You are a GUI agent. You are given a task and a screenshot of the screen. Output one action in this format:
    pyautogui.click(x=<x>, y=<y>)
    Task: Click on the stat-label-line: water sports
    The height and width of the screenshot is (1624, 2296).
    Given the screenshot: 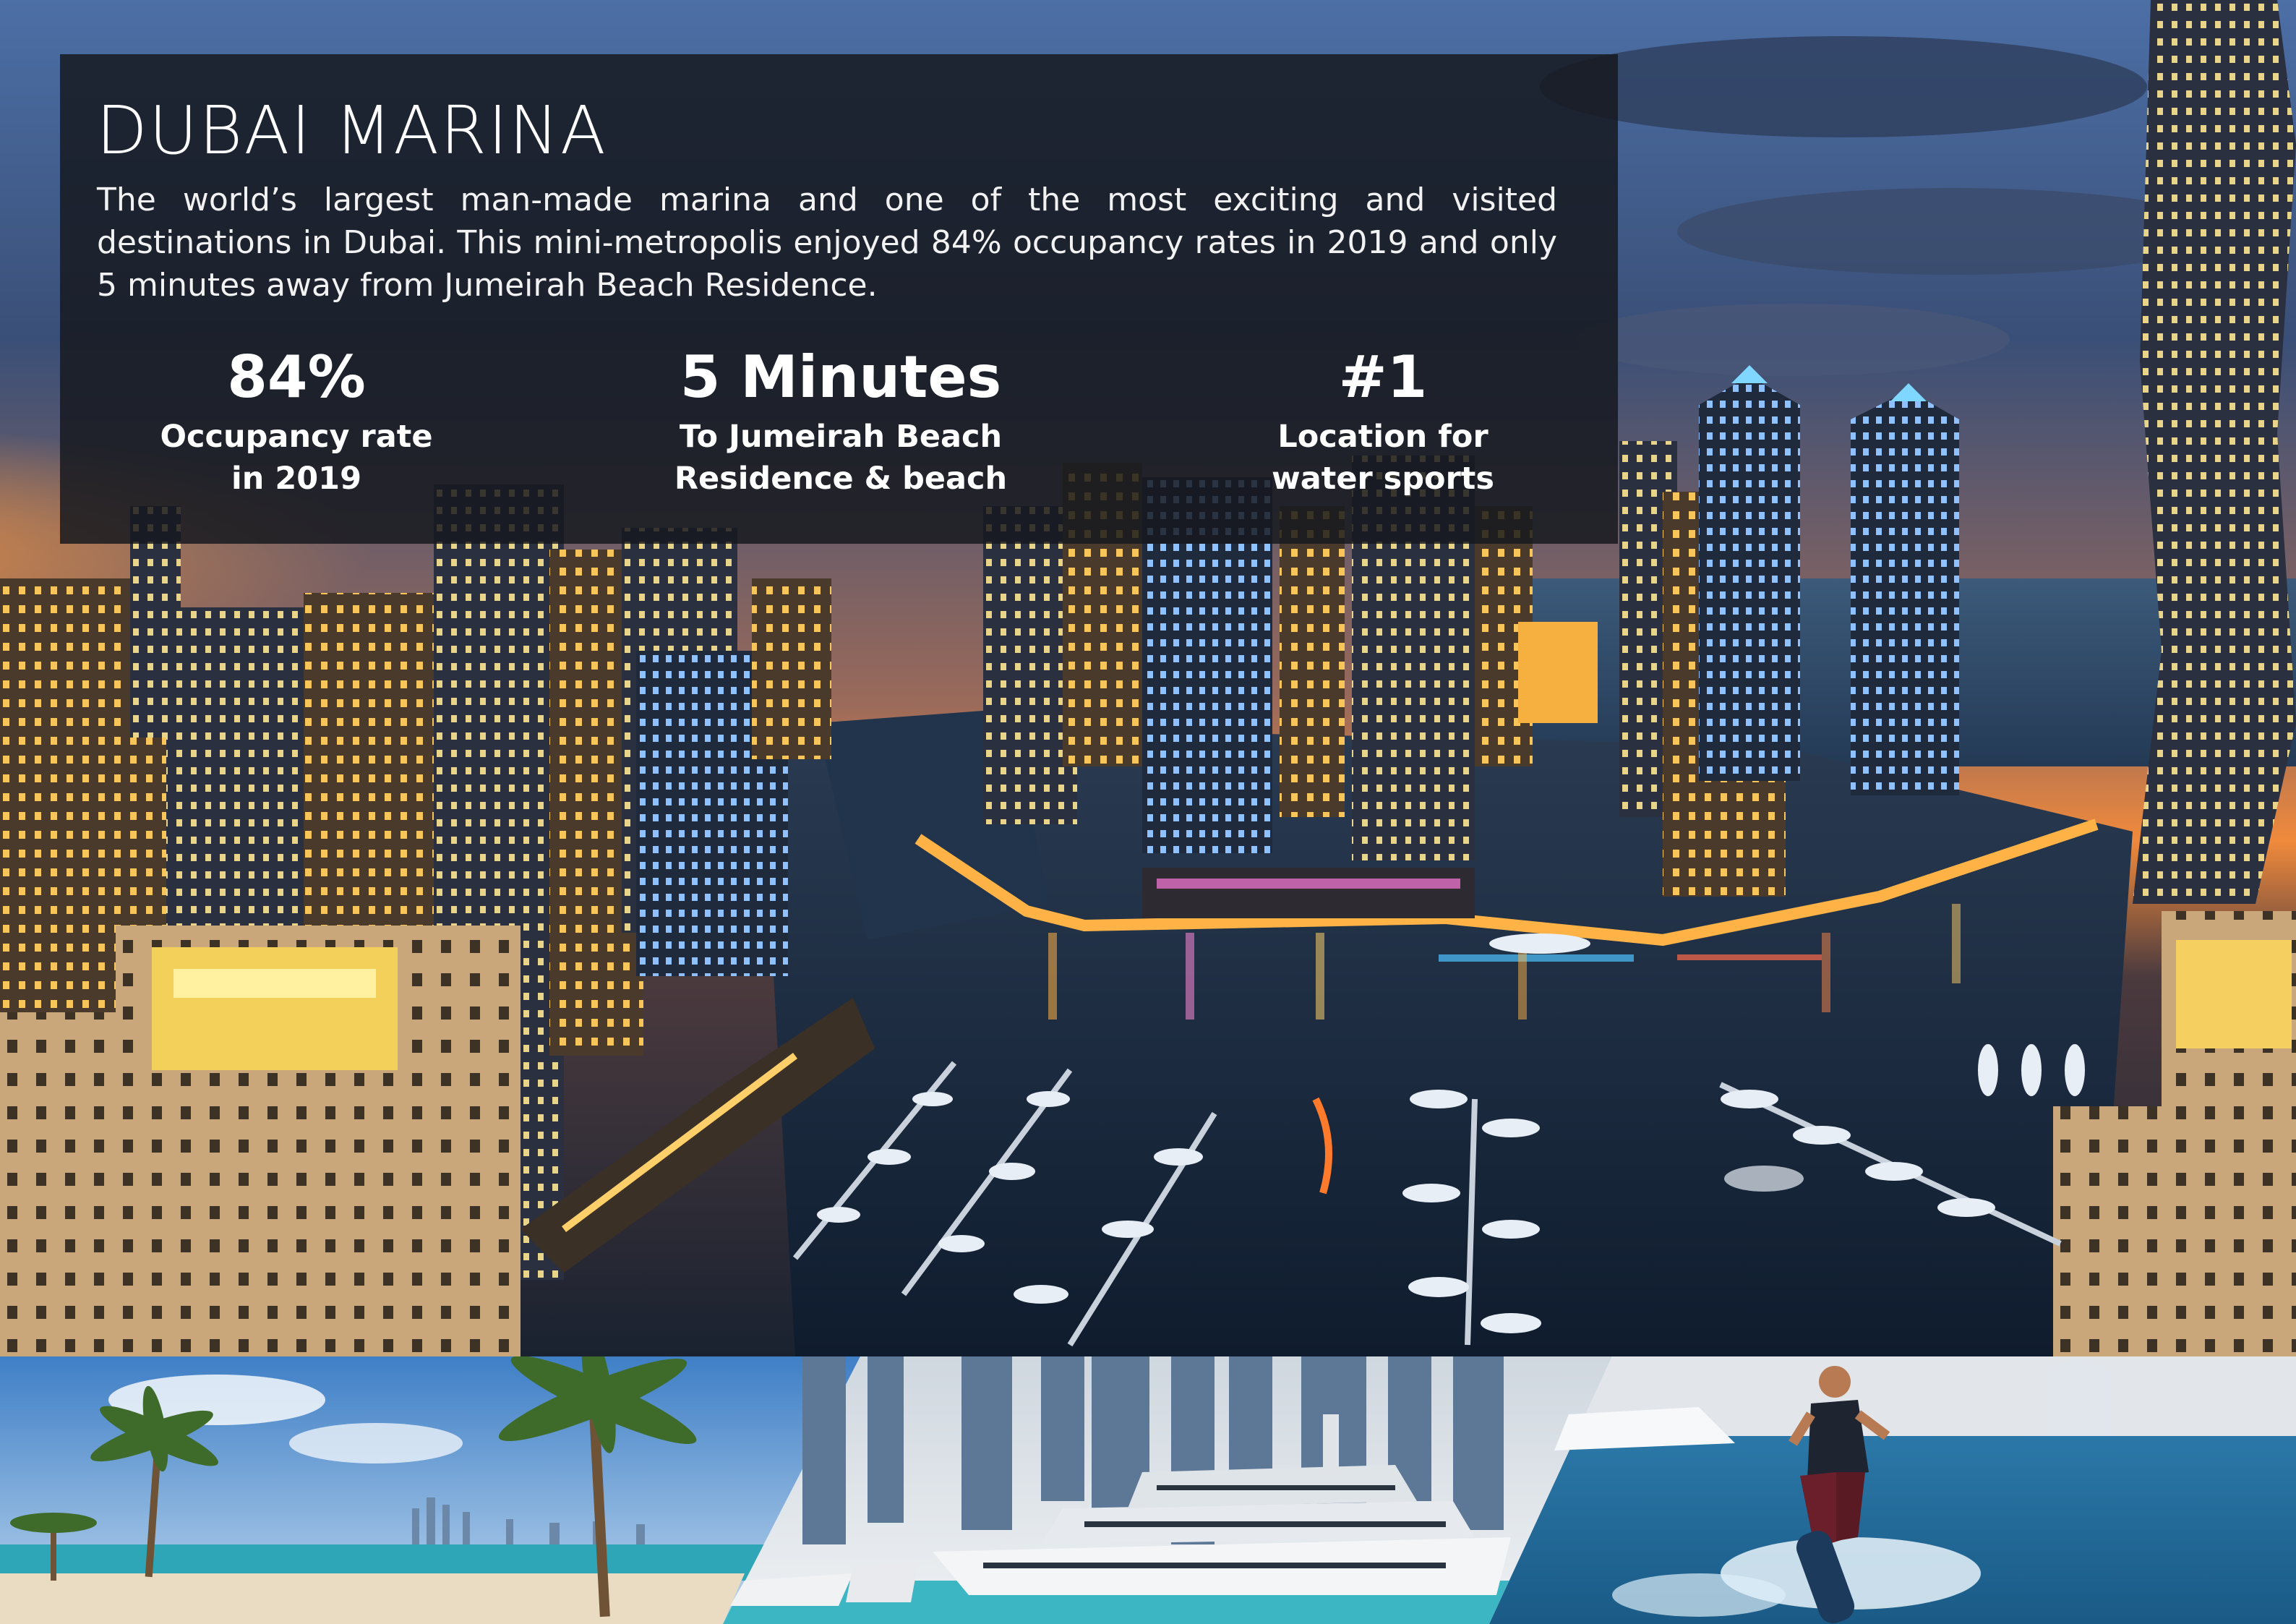 What is the action you would take?
    pyautogui.click(x=1383, y=479)
    